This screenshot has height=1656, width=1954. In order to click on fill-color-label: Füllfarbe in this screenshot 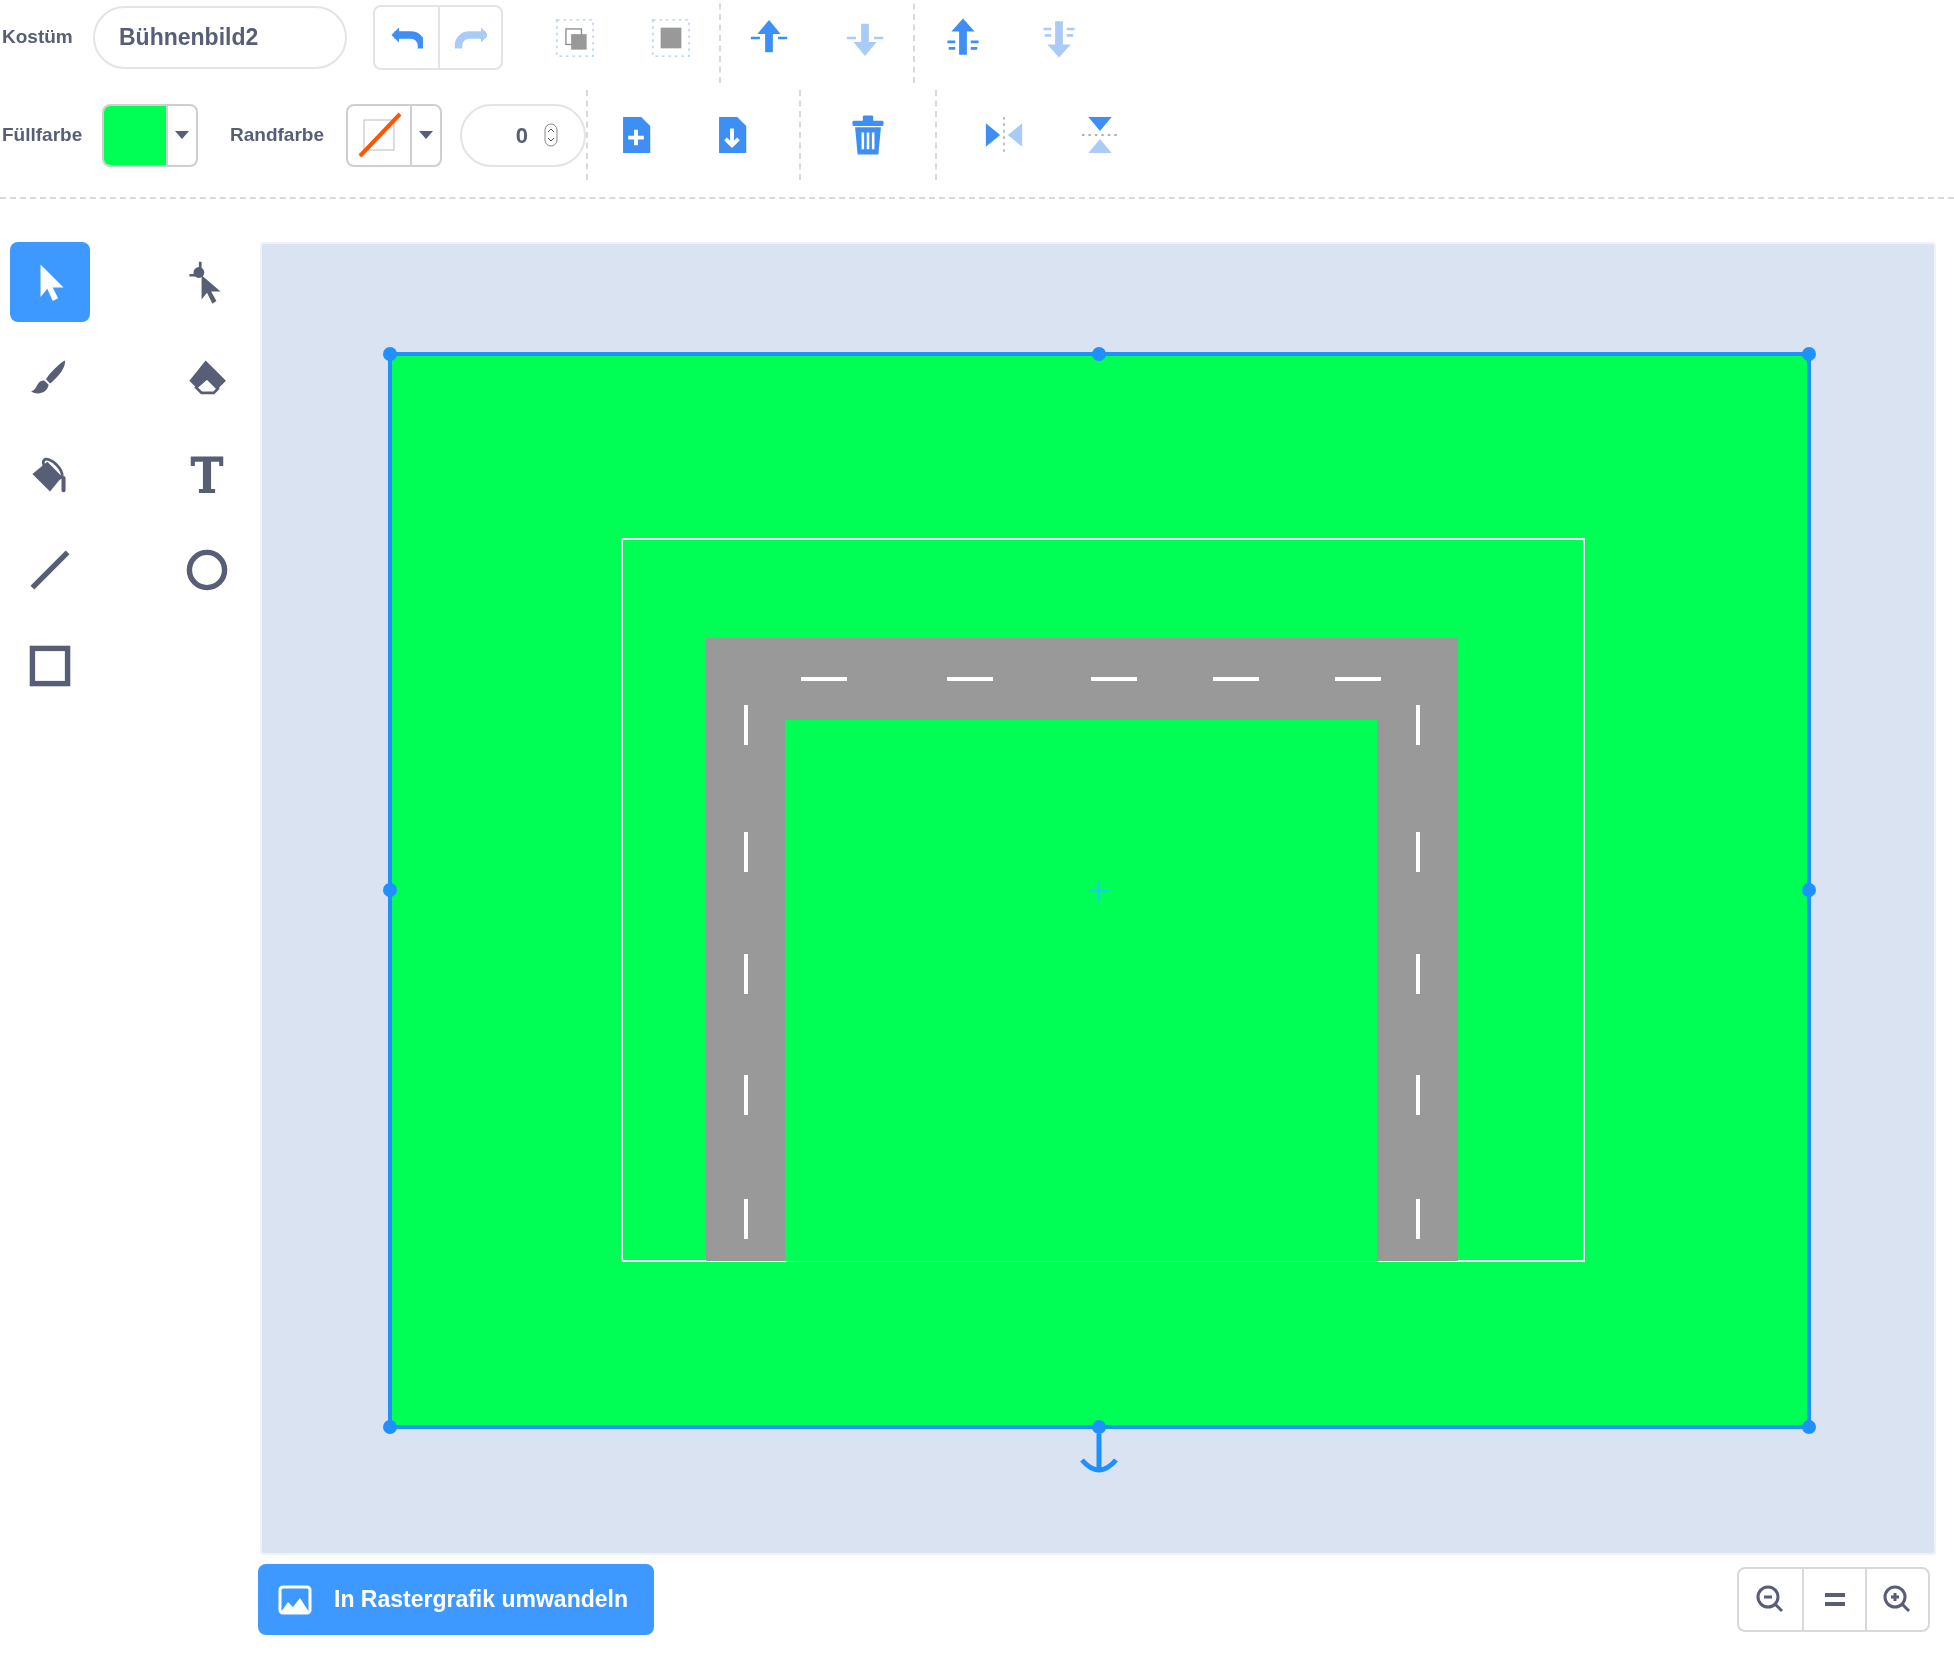, I will do `click(43, 134)`.